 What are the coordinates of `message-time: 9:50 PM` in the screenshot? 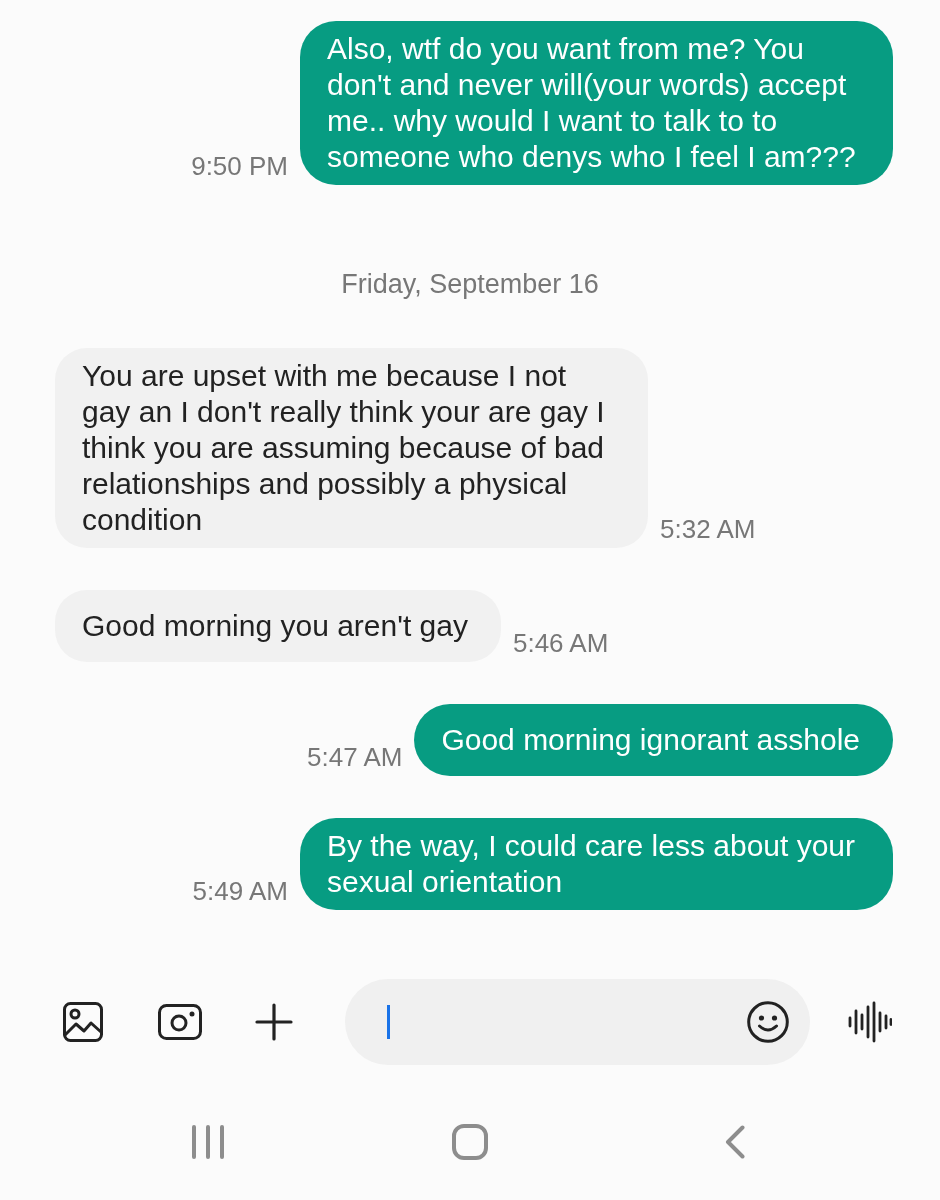 It's located at (239, 166).